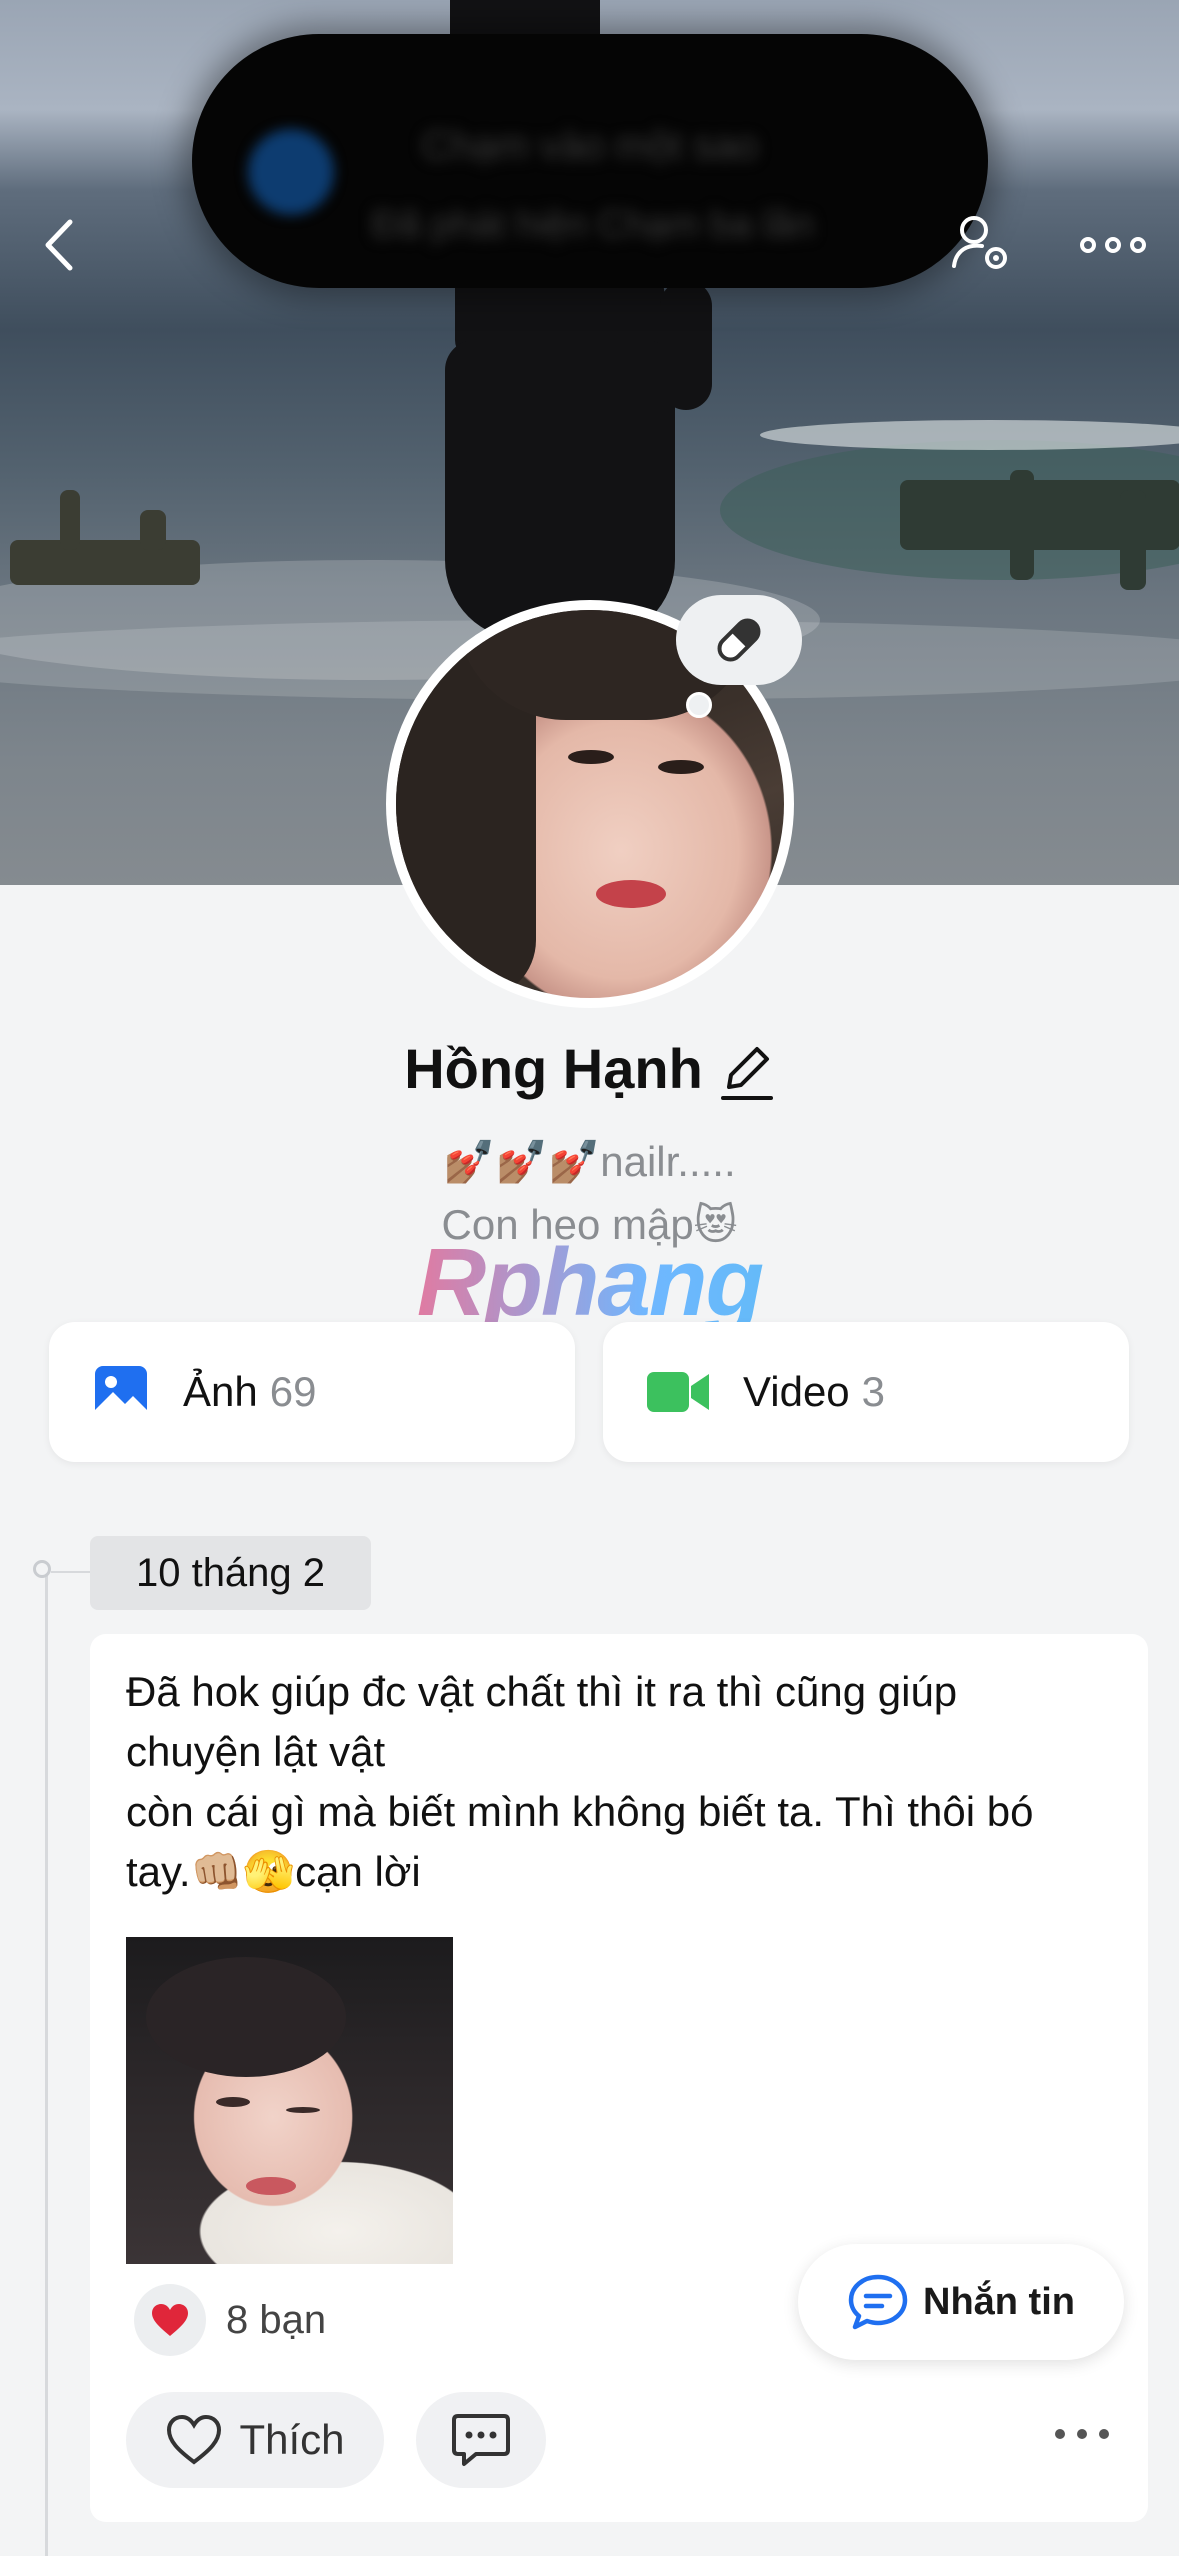  Describe the element at coordinates (999, 2301) in the screenshot. I see `message-button-label: Nhắn tin` at that location.